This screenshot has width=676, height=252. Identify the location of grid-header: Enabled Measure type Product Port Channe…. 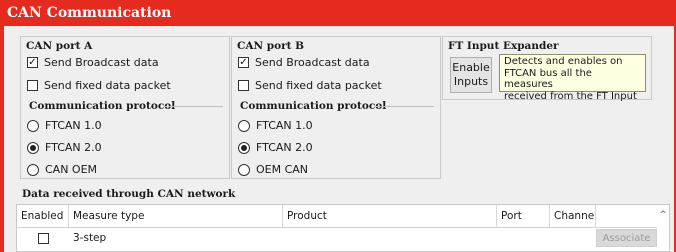
(337, 216).